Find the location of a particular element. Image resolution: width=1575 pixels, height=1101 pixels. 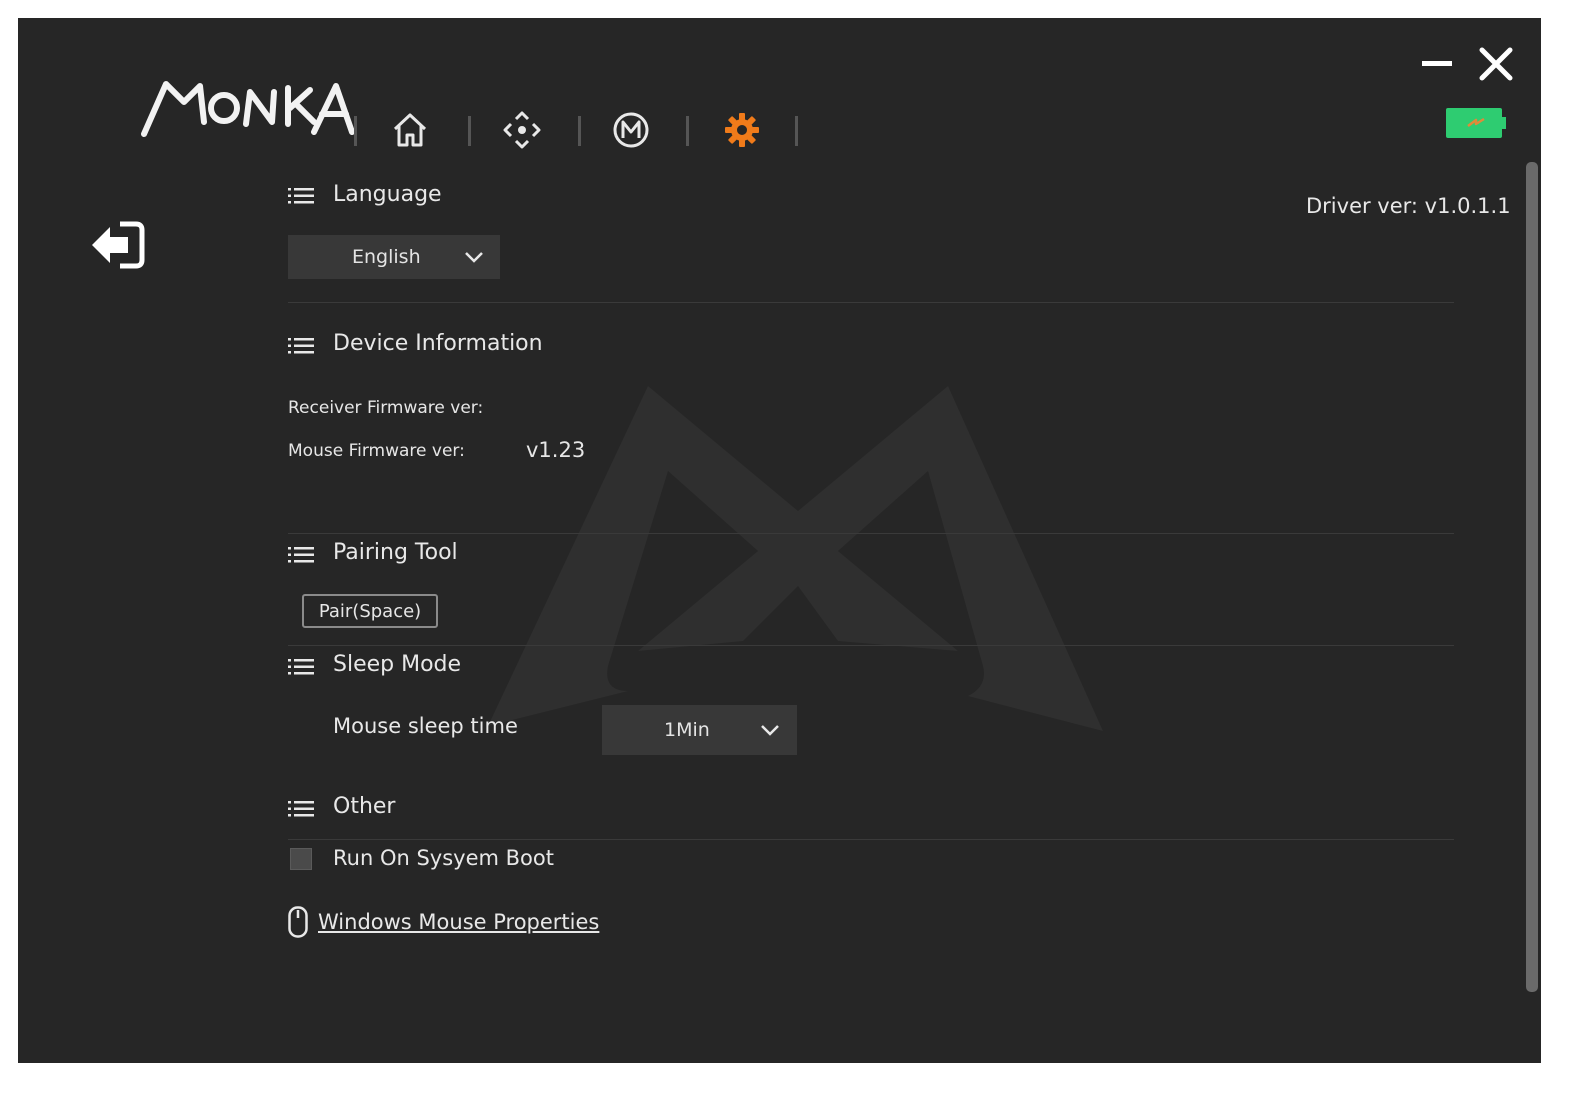

driver-version: Driver ver: v1.0.1.1 is located at coordinates (1408, 206).